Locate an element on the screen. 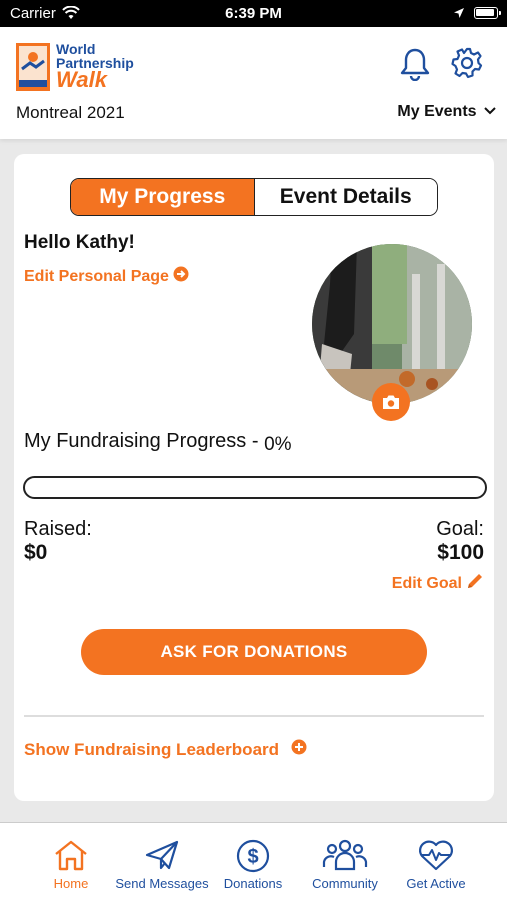 This screenshot has width=507, height=900. goal-amount: $100 is located at coordinates (460, 552).